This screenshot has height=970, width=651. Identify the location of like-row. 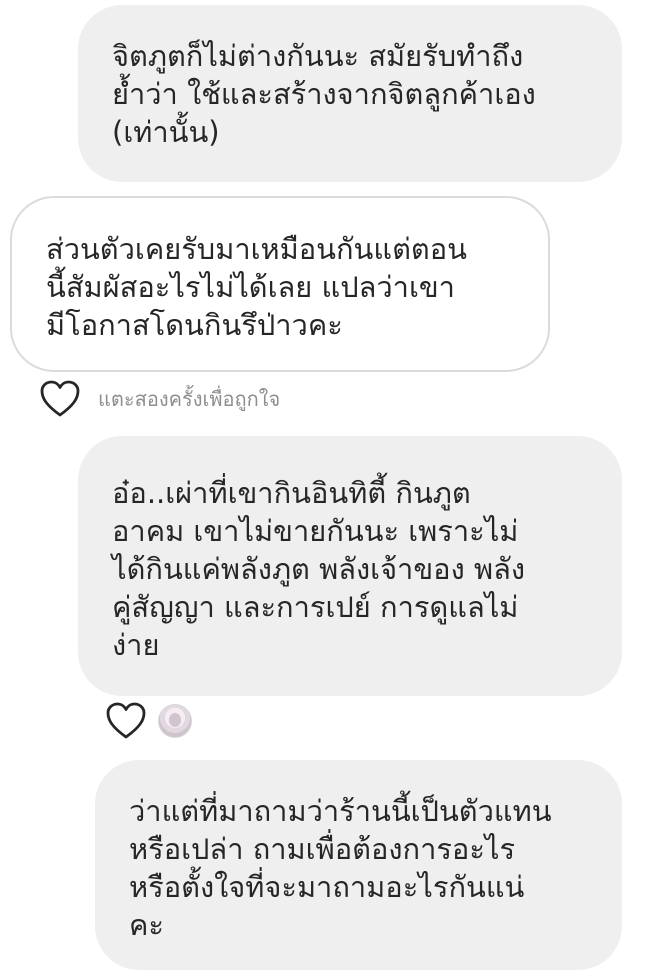
(149, 721).